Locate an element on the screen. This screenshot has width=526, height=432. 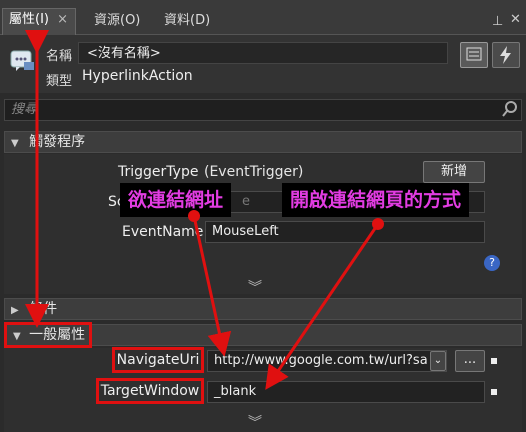
url-arrow is located at coordinates (212, 286).